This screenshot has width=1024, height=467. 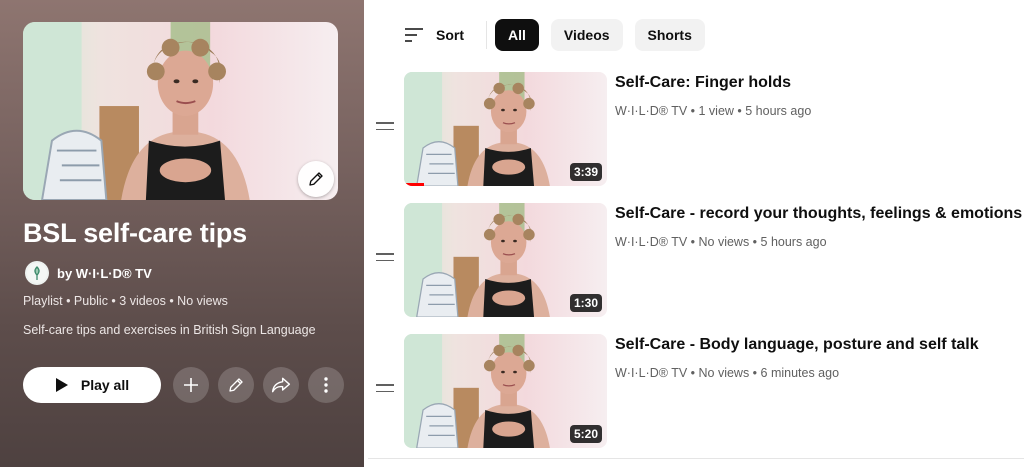 I want to click on video-thumbnail: 5:20, so click(x=505, y=391).